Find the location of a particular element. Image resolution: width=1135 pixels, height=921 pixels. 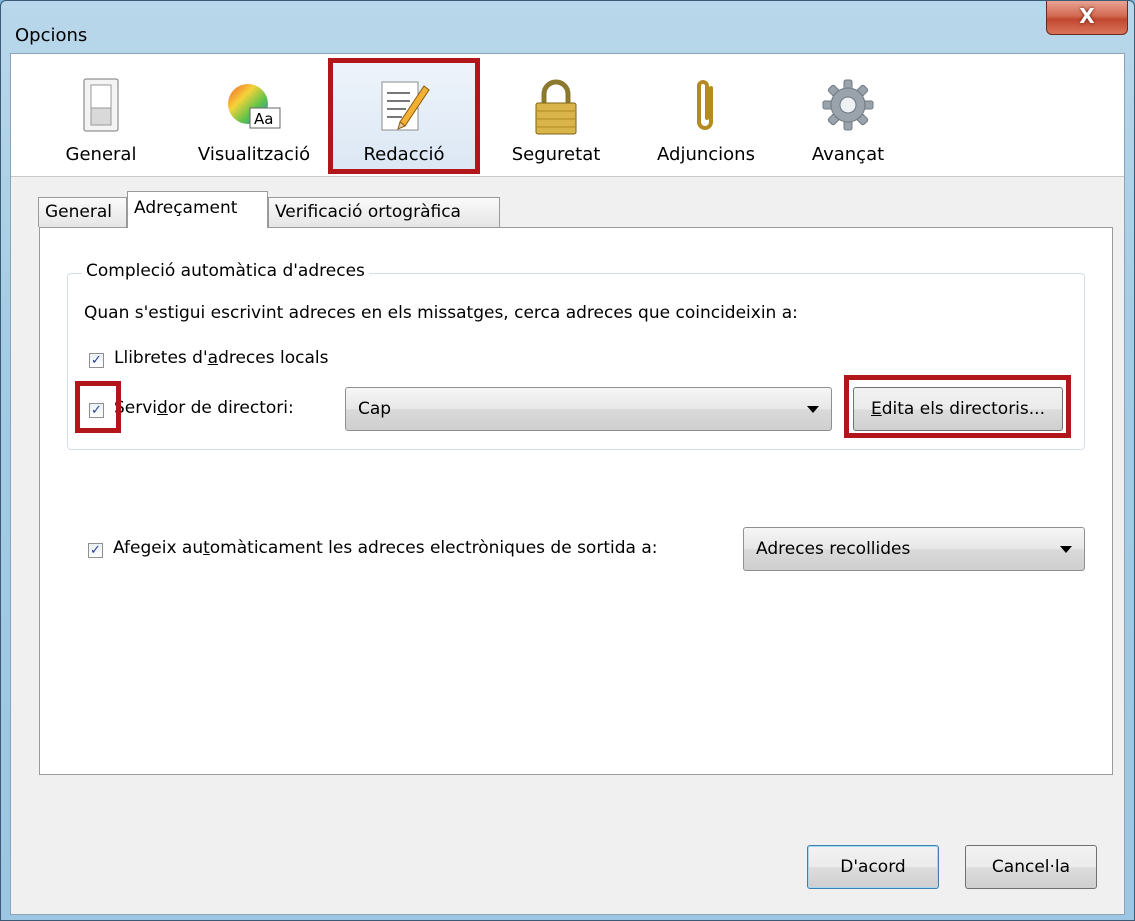

directory-server-checkbox: ✓ is located at coordinates (96, 410).